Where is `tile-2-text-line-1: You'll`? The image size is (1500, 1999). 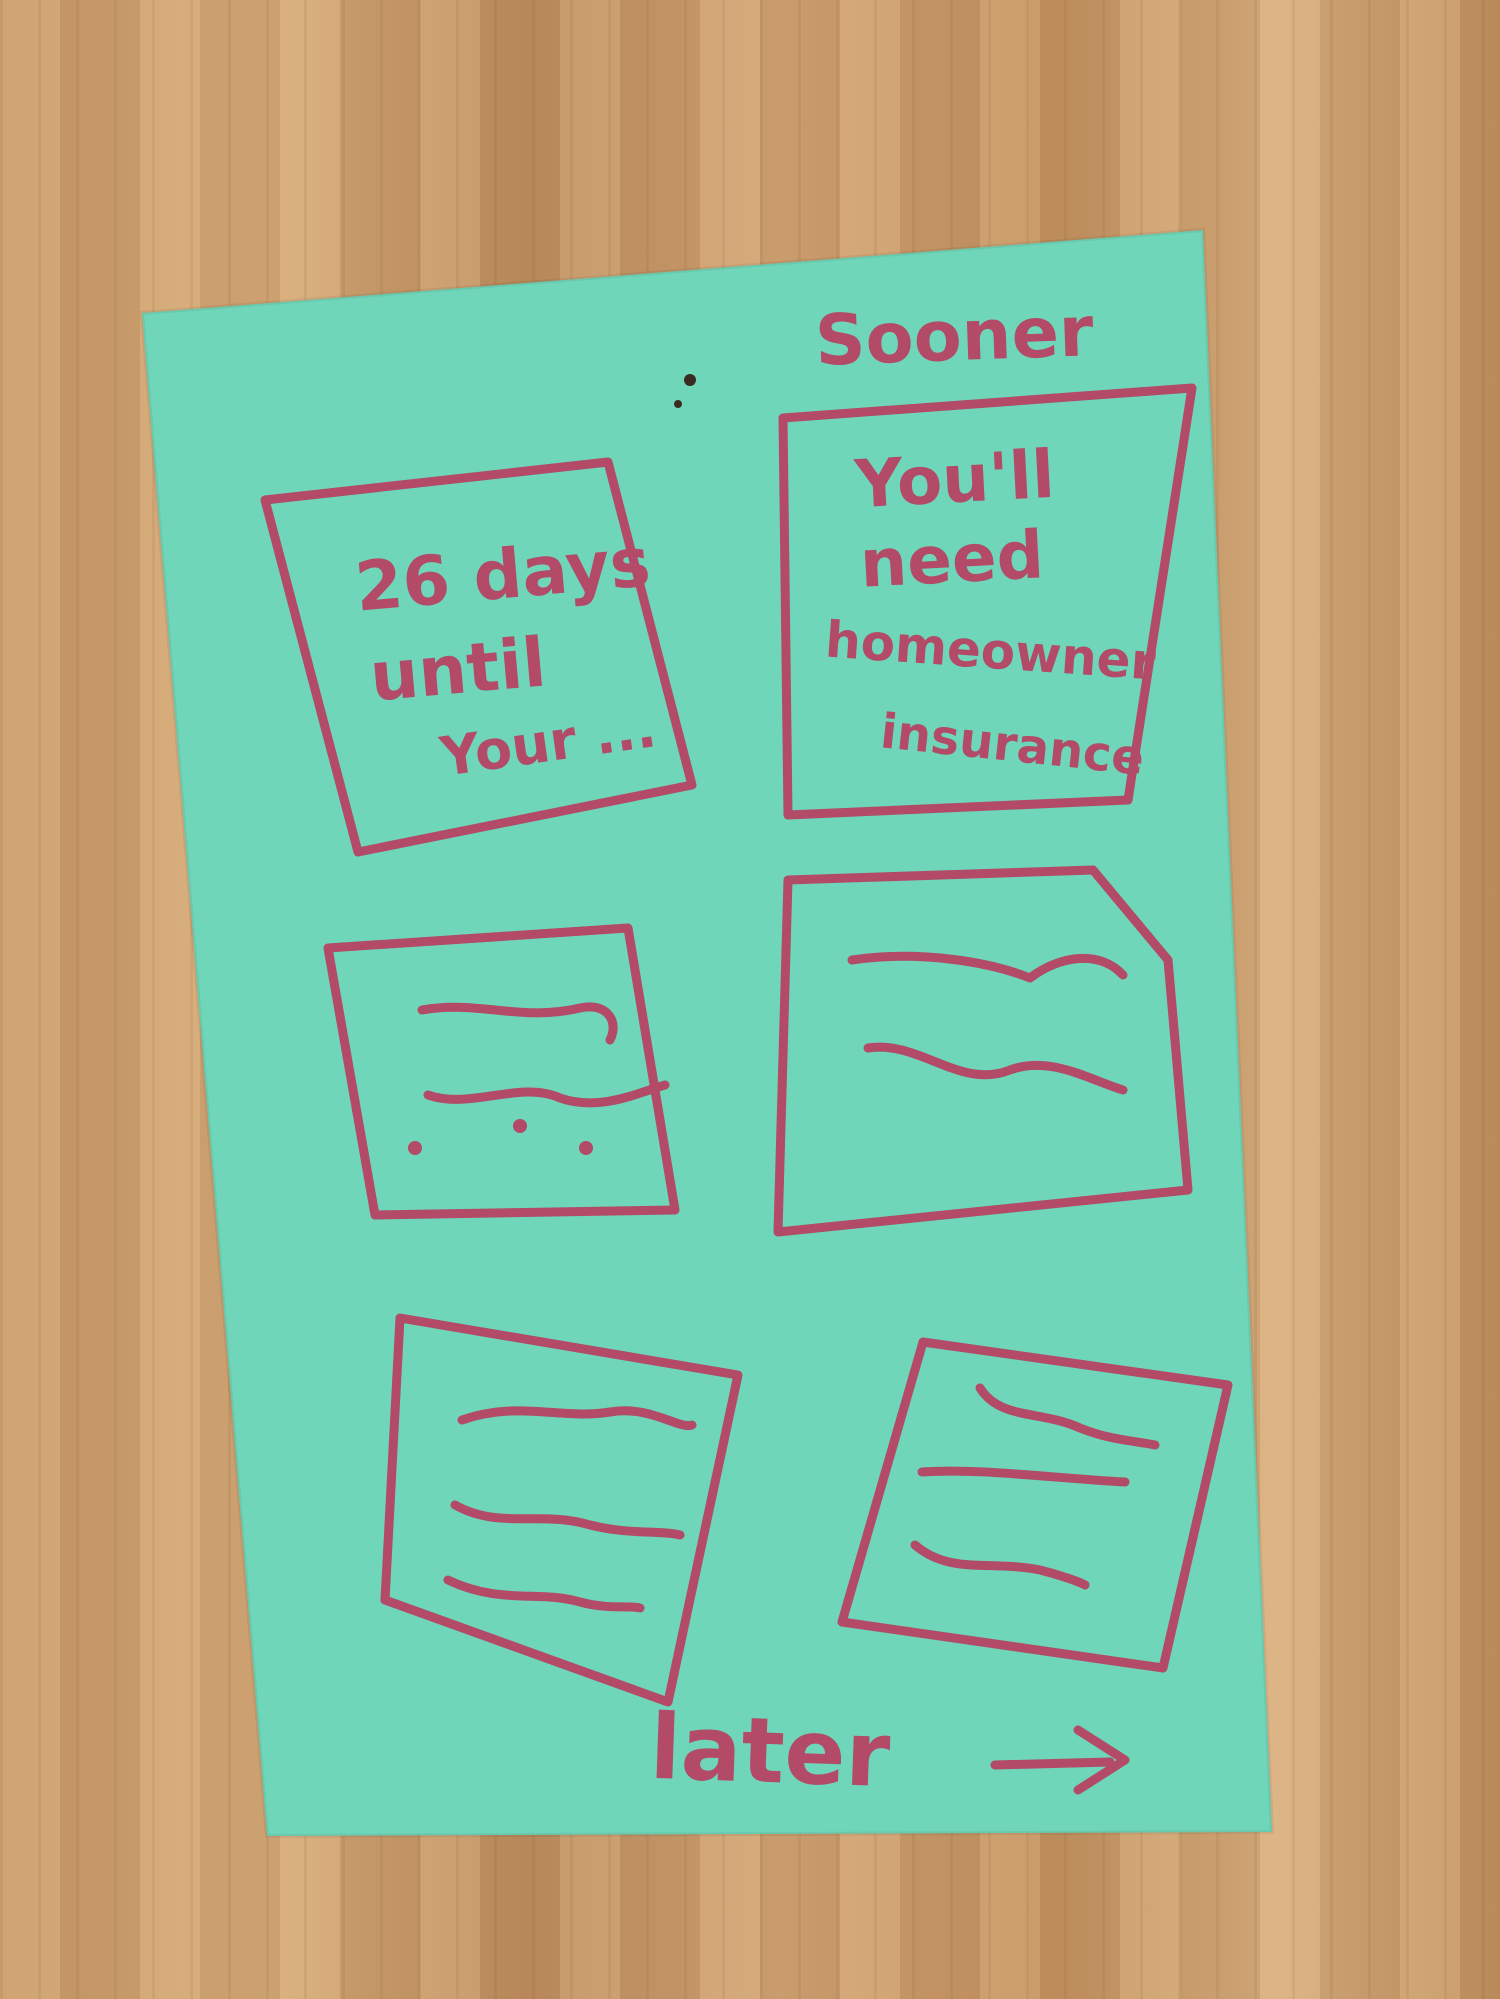 tile-2-text-line-1: You'll is located at coordinates (955, 479).